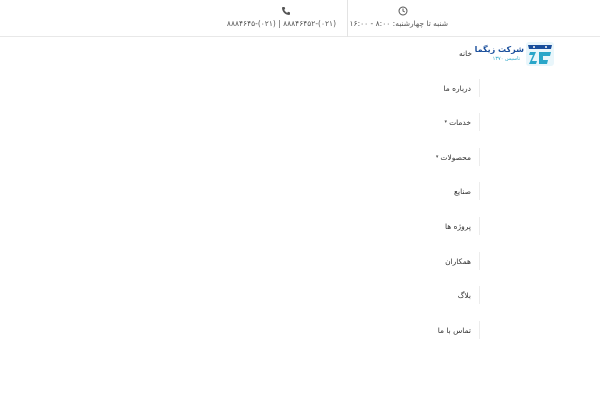  I want to click on nav-item-blog: بلاگ, so click(450, 295).